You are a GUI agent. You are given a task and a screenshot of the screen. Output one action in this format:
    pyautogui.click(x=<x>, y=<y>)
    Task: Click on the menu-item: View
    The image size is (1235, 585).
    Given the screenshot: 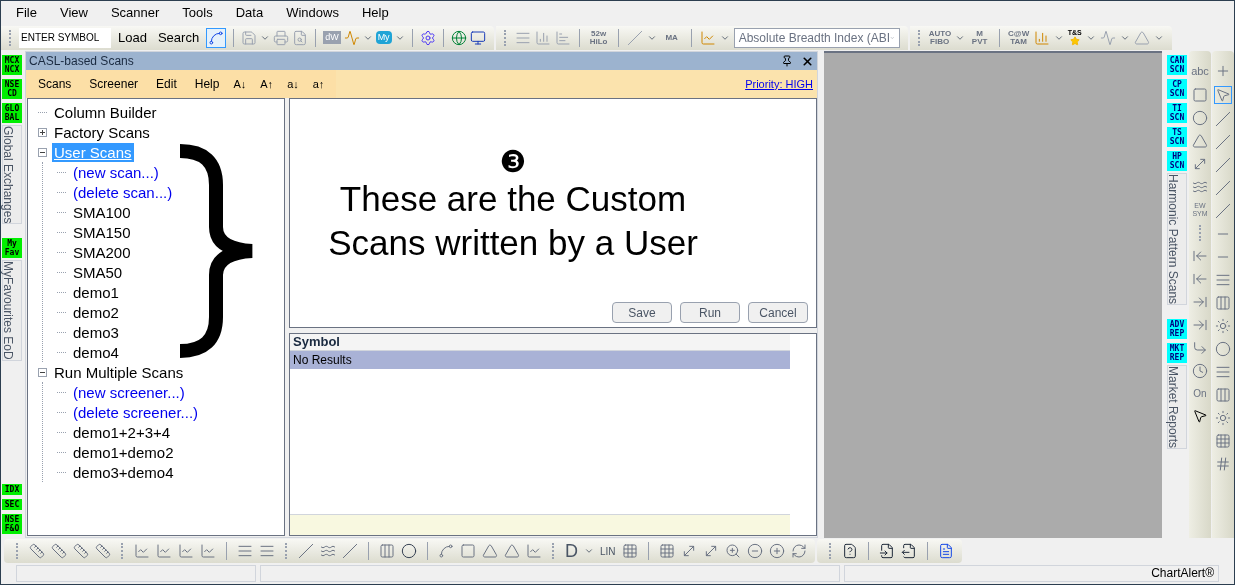 What is the action you would take?
    pyautogui.click(x=73, y=13)
    